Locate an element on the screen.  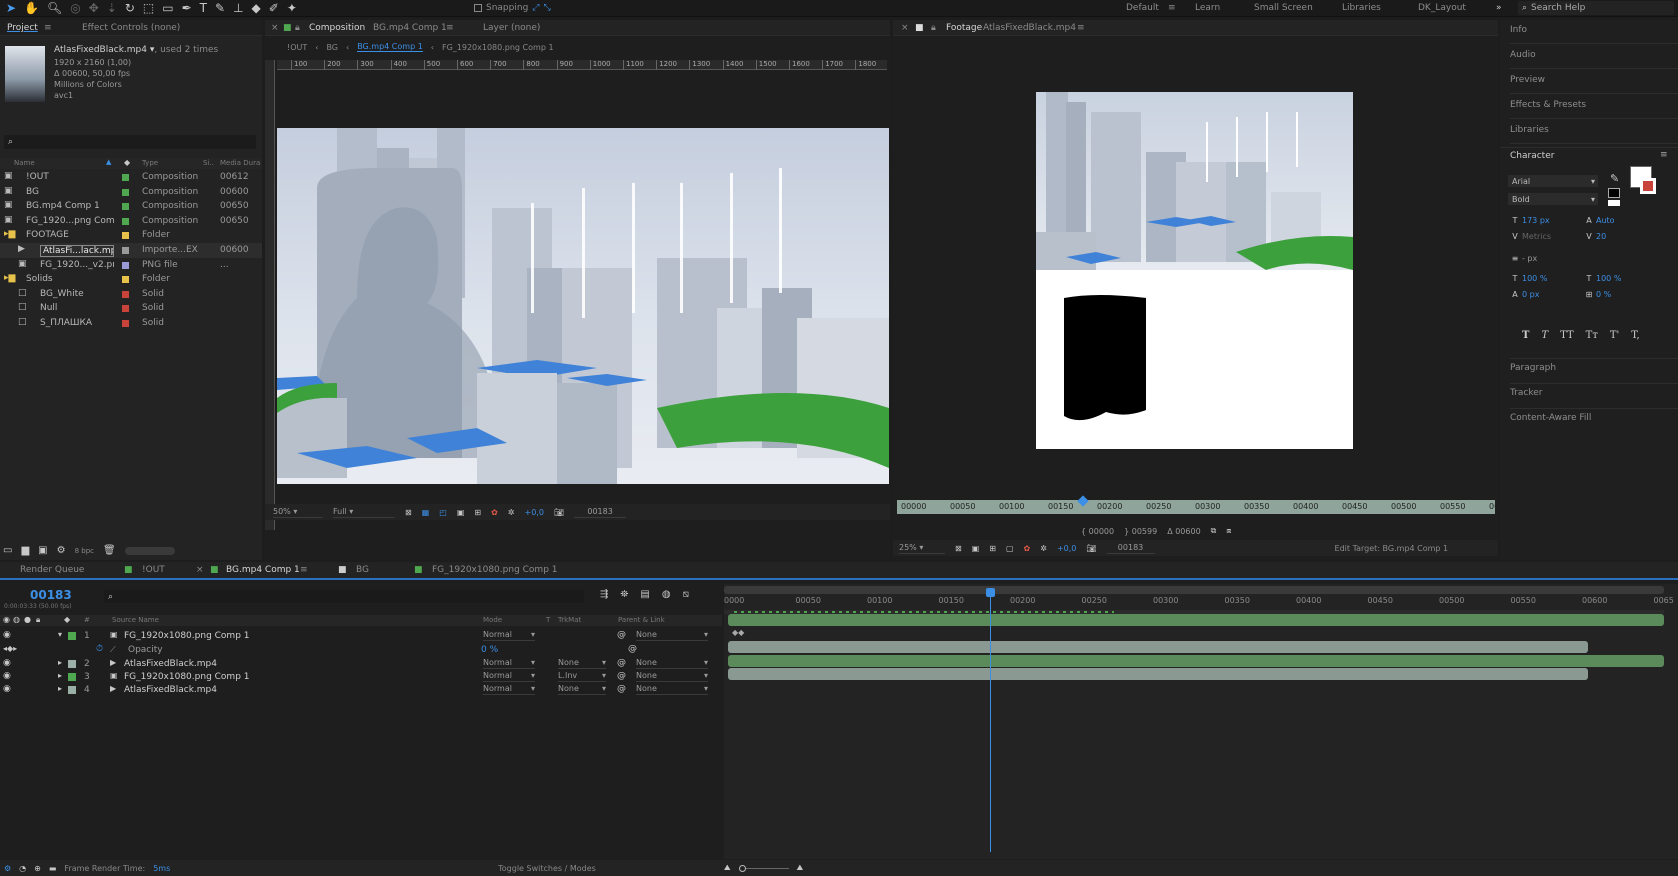
clone-stamp-tool-icon: ⊥ is located at coordinates (238, 8).